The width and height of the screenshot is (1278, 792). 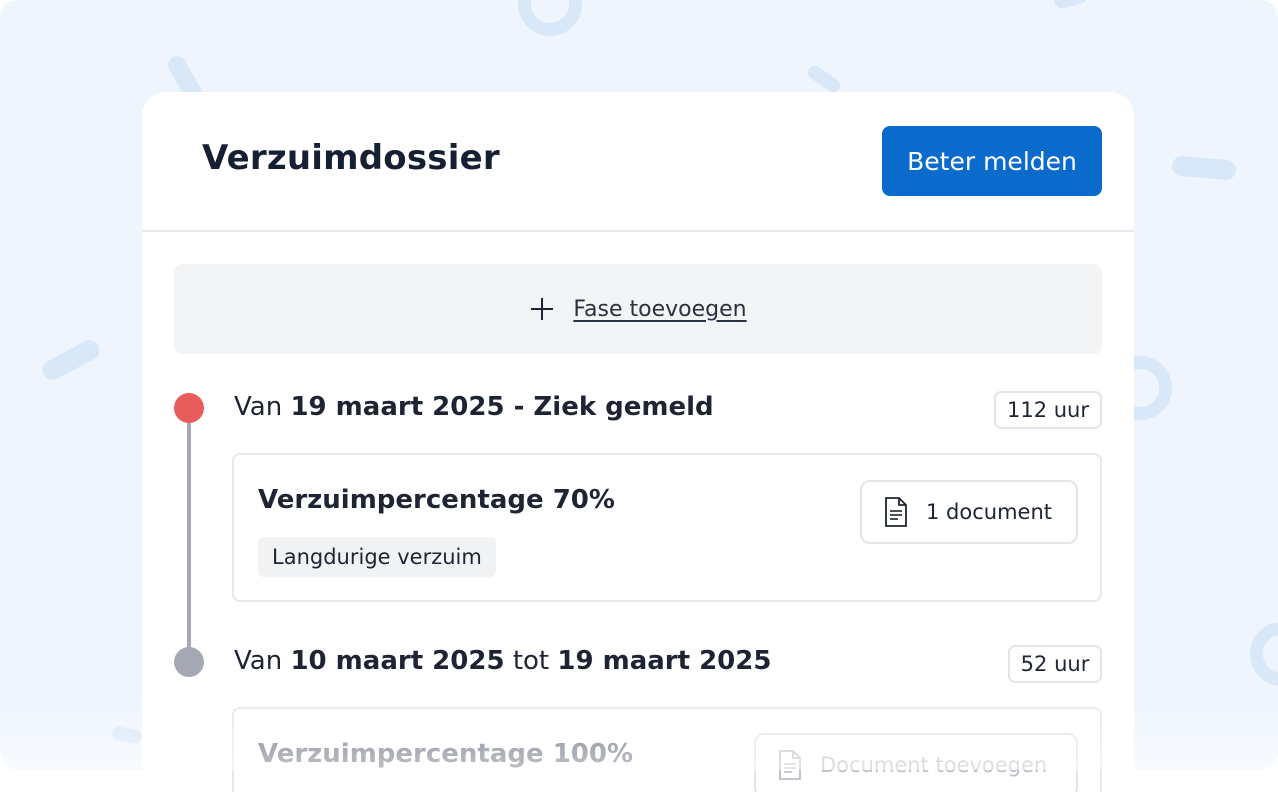 What do you see at coordinates (542, 309) in the screenshot?
I see `plus-icon` at bounding box center [542, 309].